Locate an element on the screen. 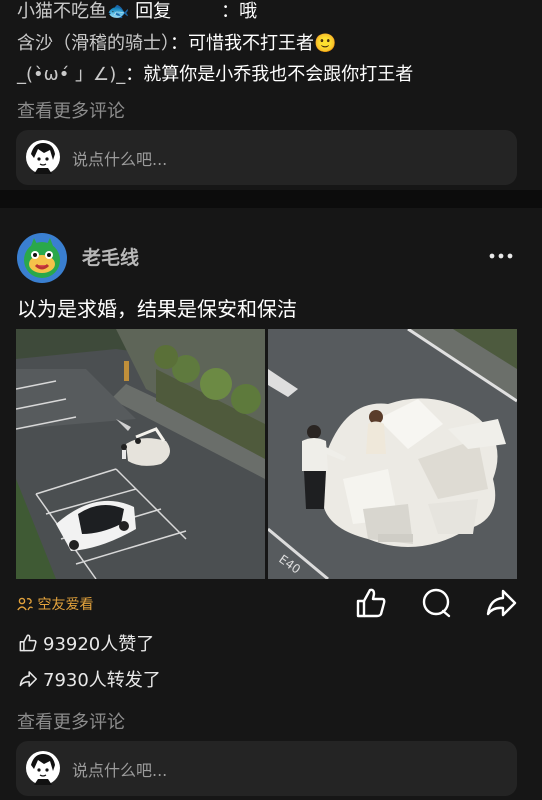  reply-text: 哦 is located at coordinates (248, 11).